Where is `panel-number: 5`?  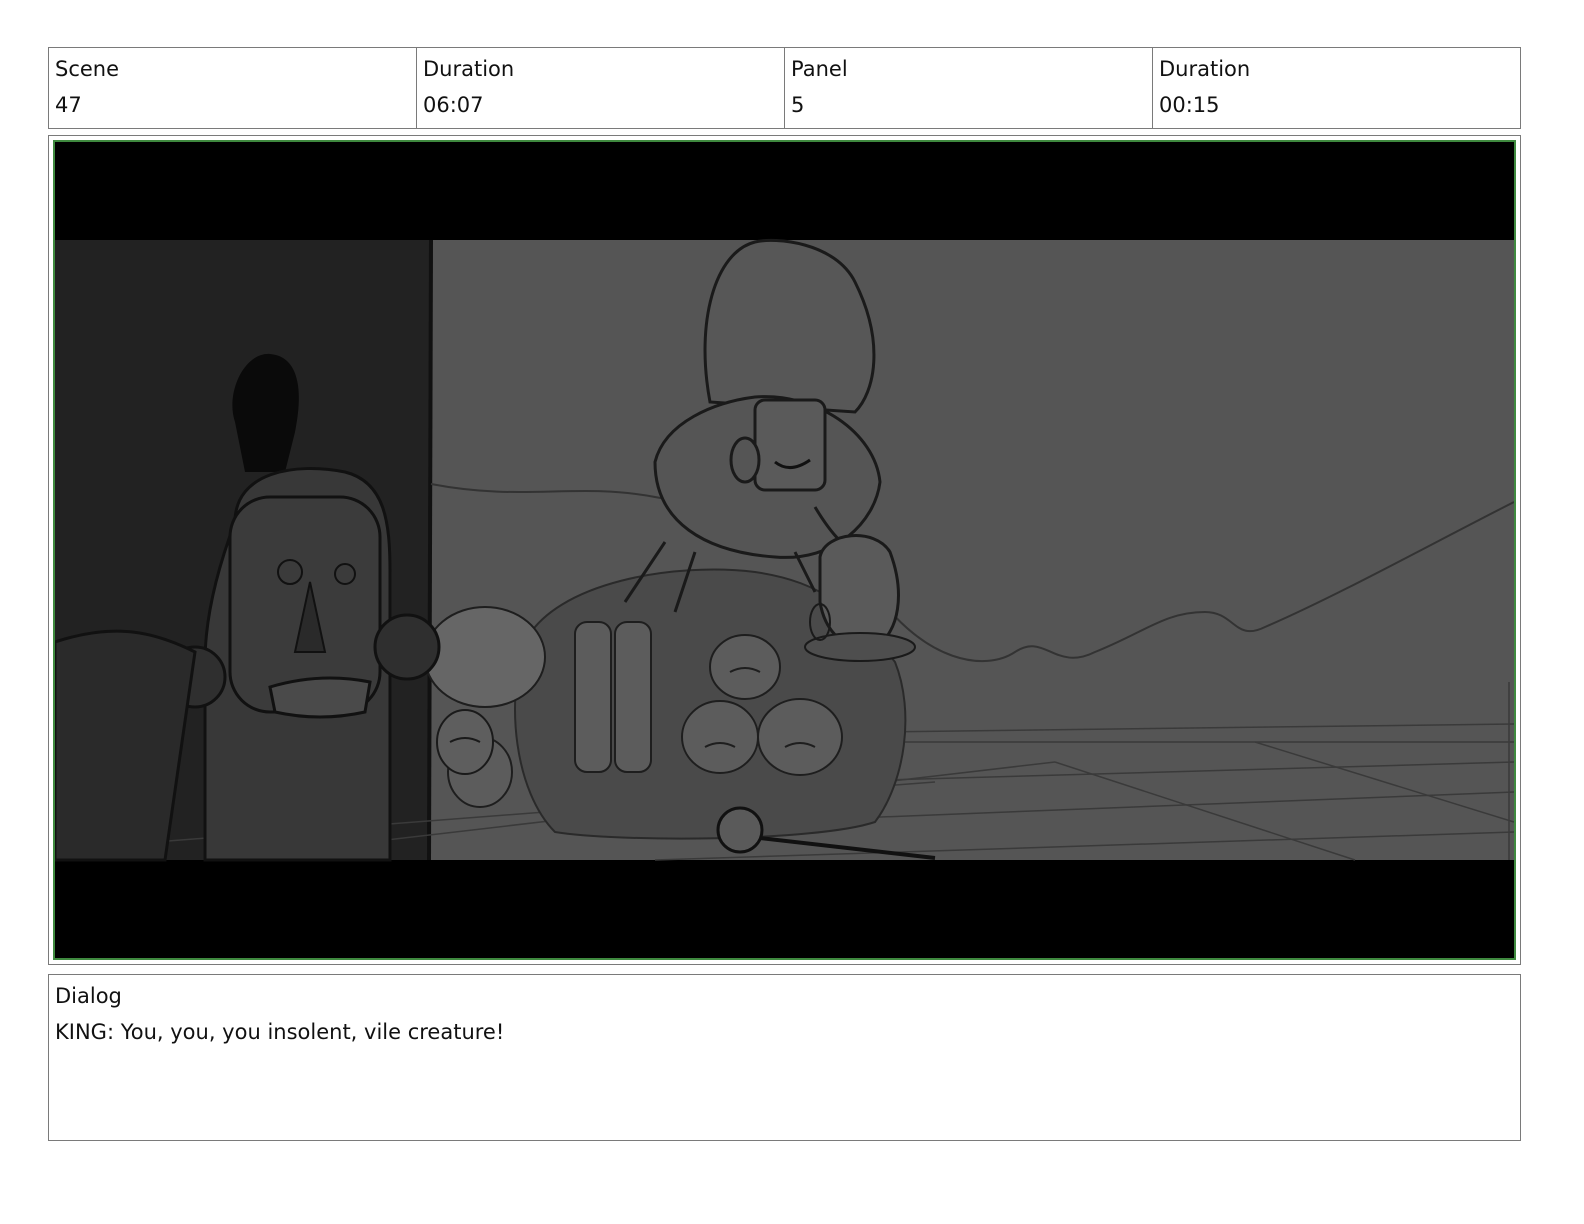 panel-number: 5 is located at coordinates (798, 105).